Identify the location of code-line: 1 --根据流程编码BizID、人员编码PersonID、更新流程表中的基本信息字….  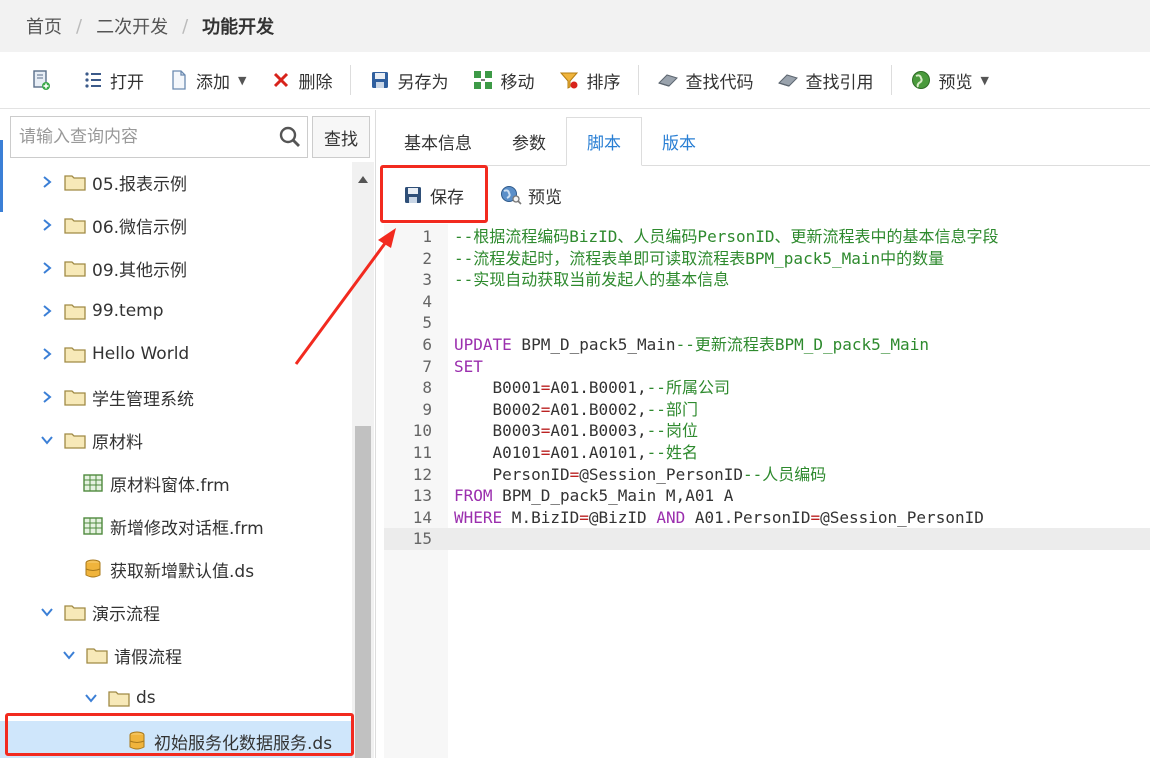
(767, 237).